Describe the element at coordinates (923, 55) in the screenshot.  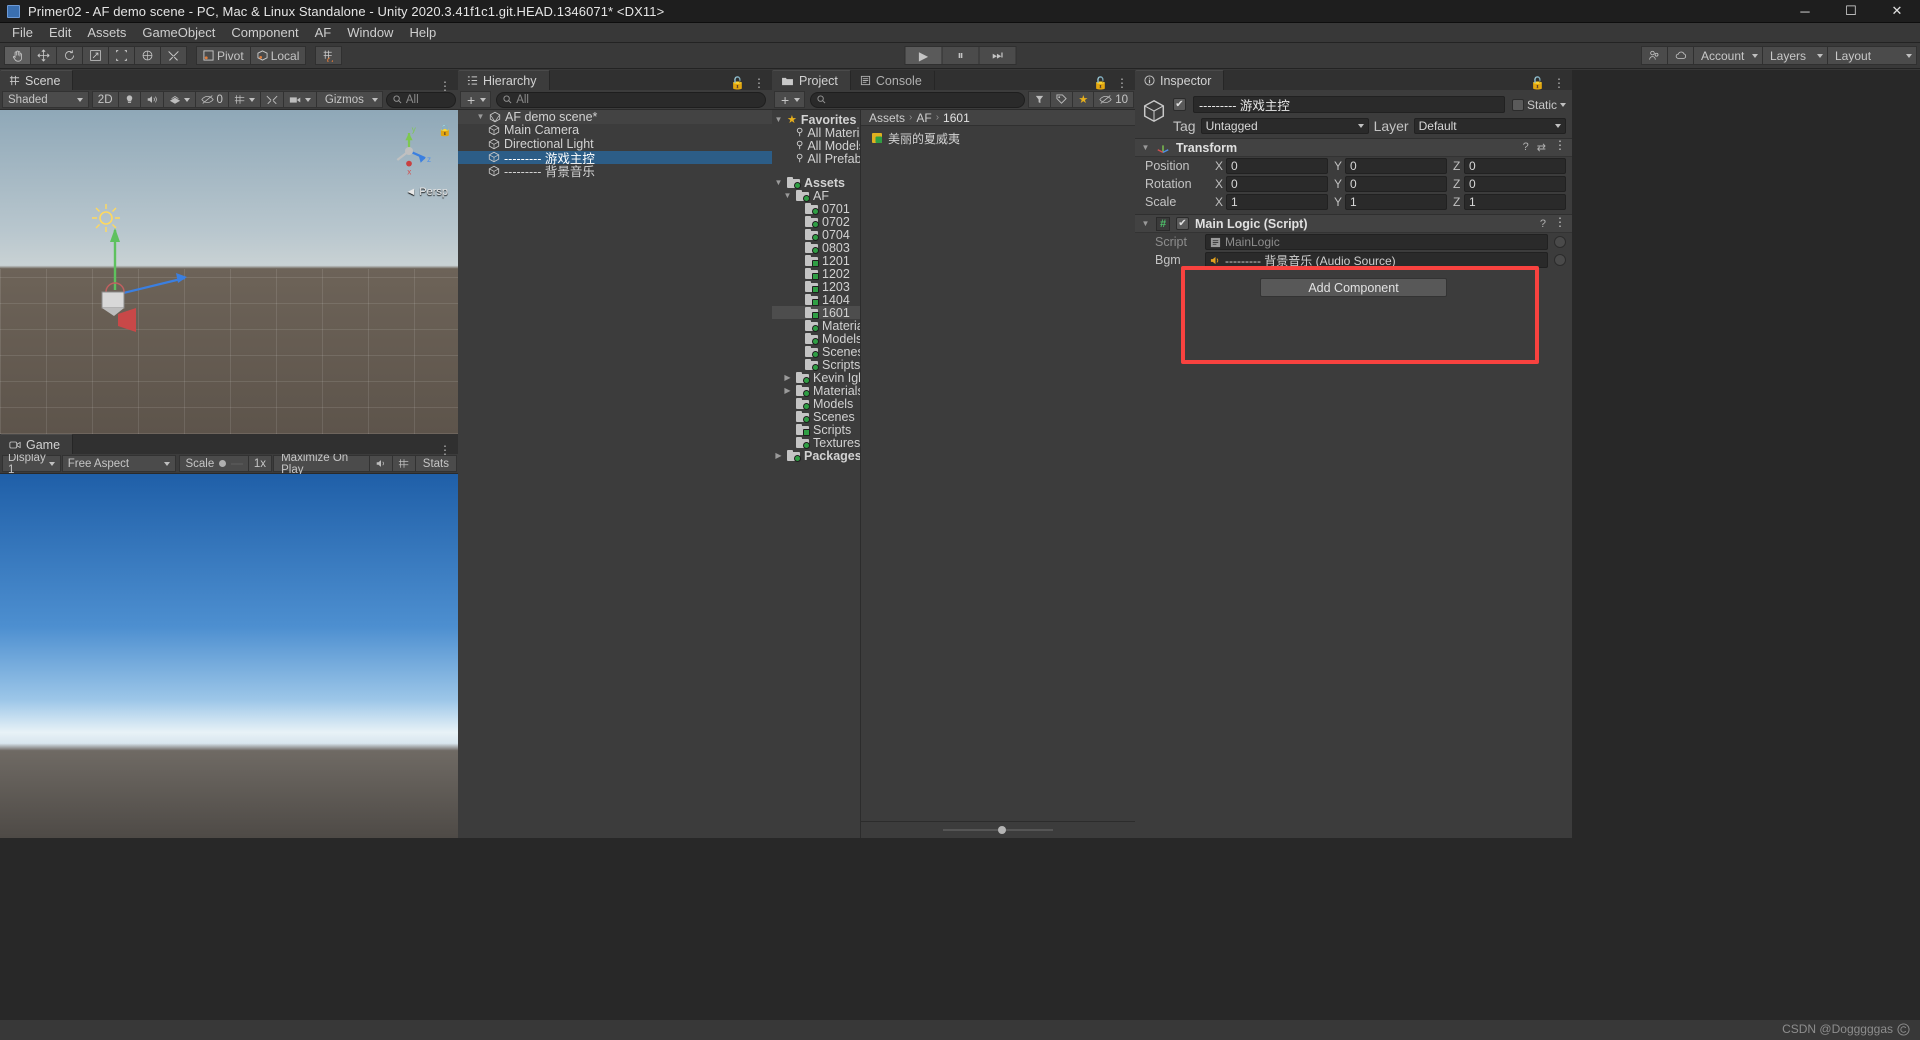
I see `play-button: ▶` at that location.